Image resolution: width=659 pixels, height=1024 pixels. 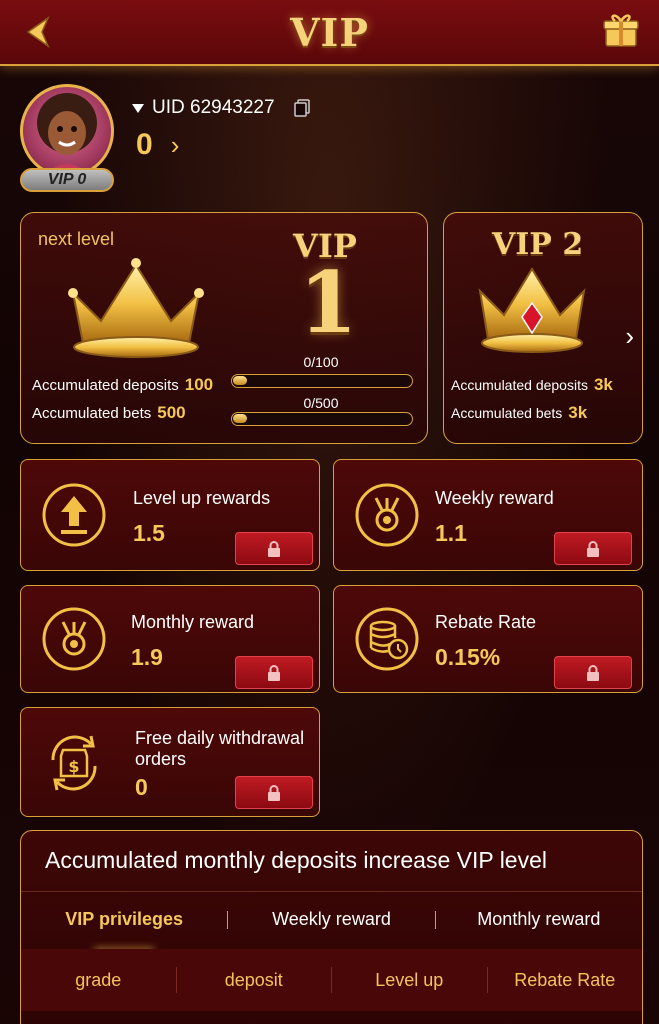 What do you see at coordinates (409, 979) in the screenshot?
I see `column-header-level-up: Level up` at bounding box center [409, 979].